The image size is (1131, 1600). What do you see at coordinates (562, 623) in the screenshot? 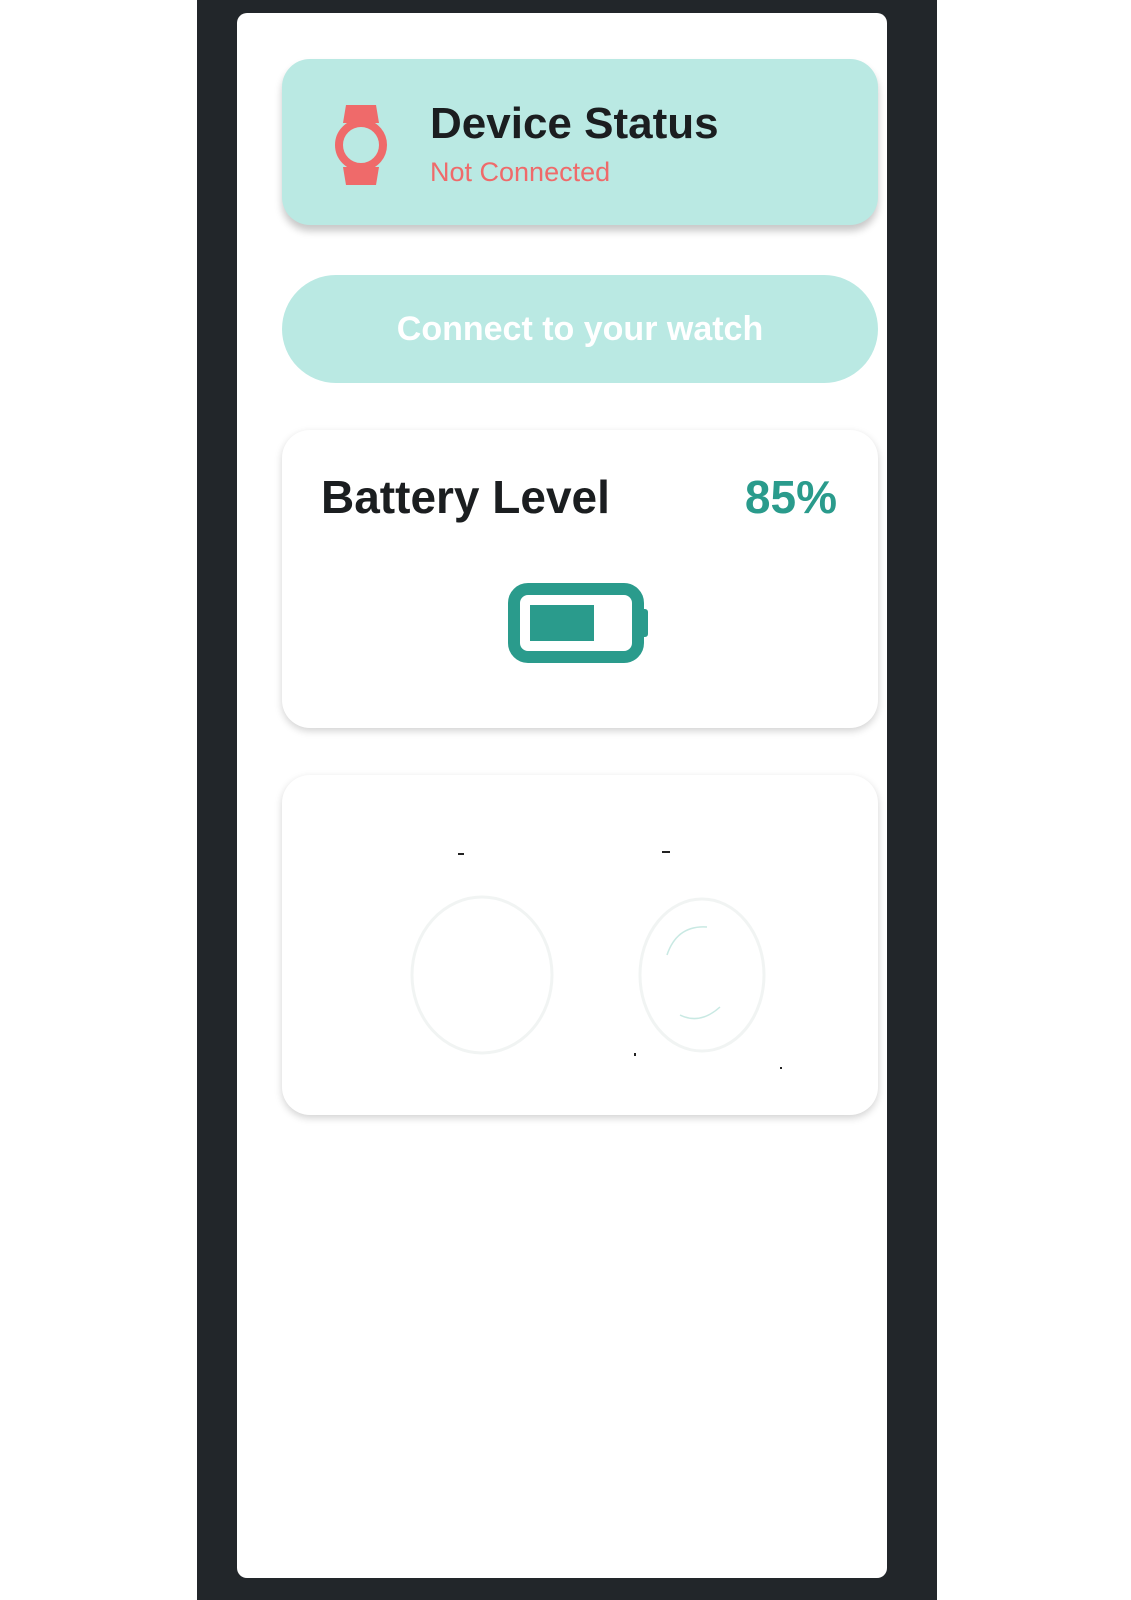
I see `battery-fill` at bounding box center [562, 623].